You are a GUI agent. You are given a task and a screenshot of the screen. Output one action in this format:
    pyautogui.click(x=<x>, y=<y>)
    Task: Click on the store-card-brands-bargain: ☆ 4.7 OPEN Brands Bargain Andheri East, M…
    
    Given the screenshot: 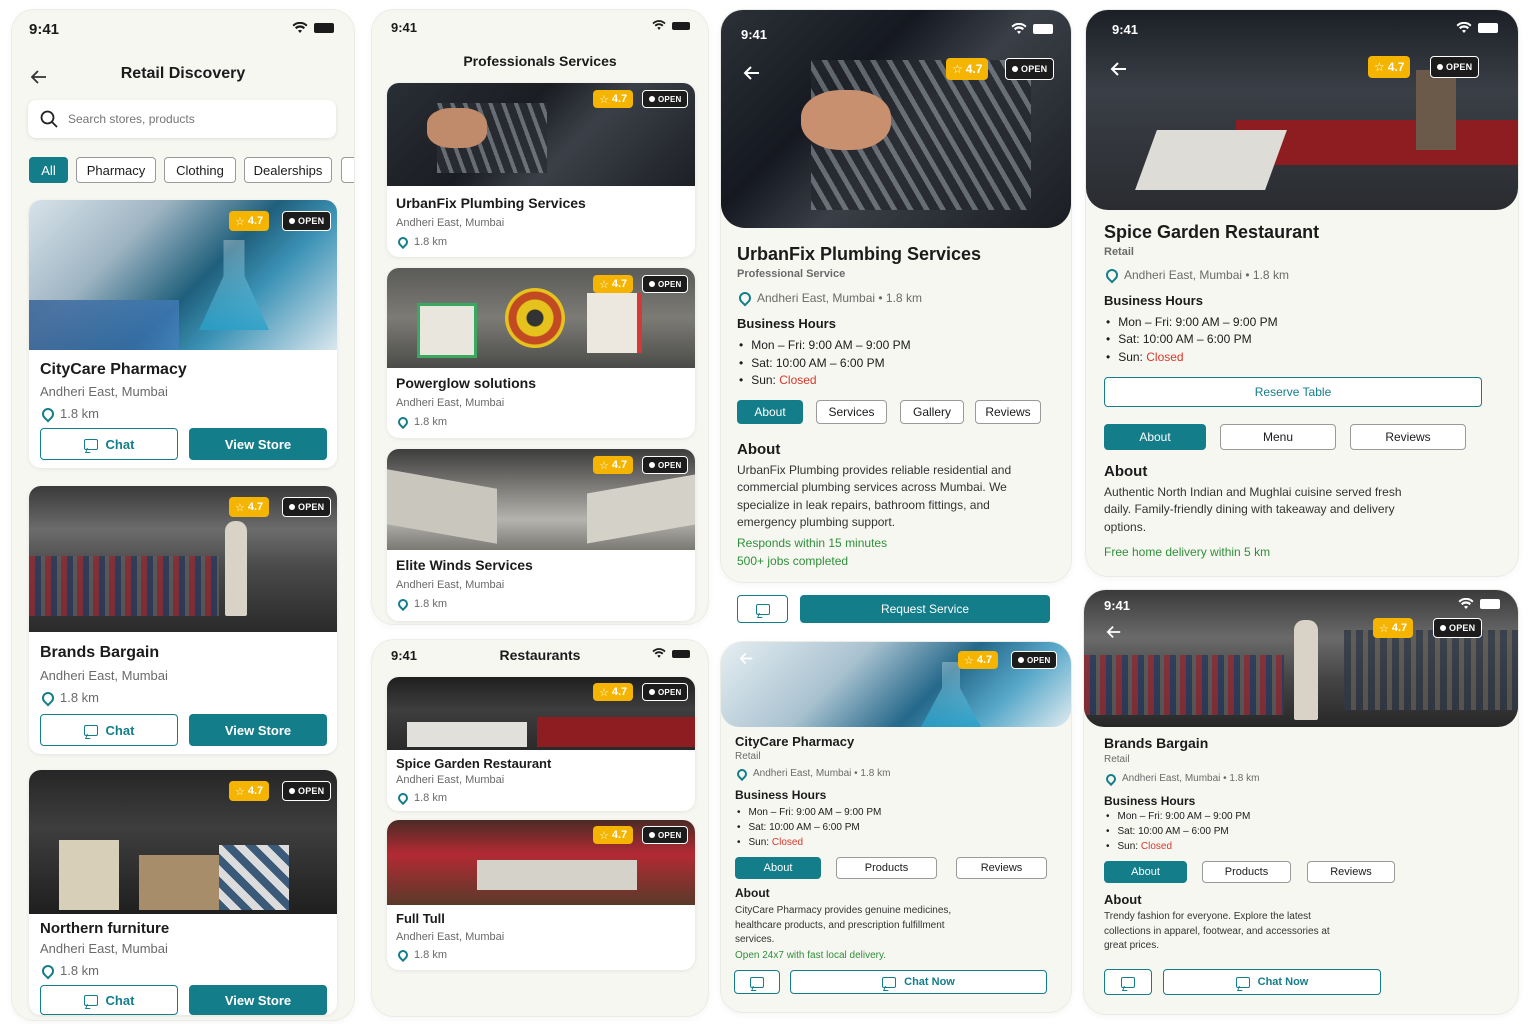 What is the action you would take?
    pyautogui.click(x=183, y=620)
    